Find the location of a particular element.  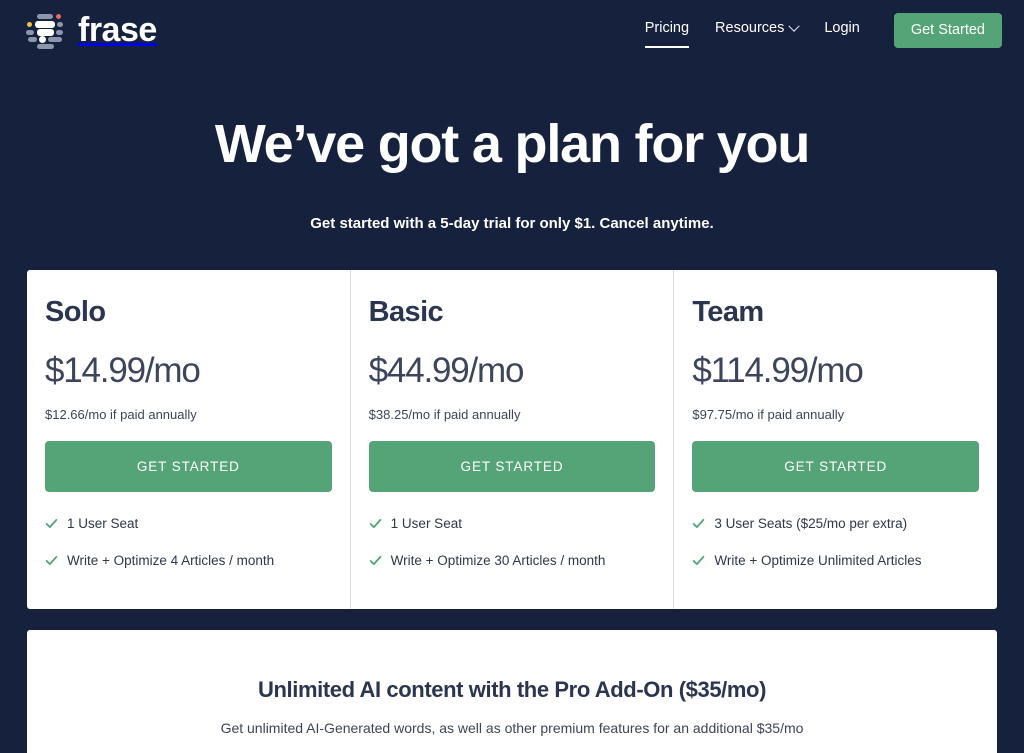

plan-annual-note: $12.66/mo if paid annually is located at coordinates (121, 415).